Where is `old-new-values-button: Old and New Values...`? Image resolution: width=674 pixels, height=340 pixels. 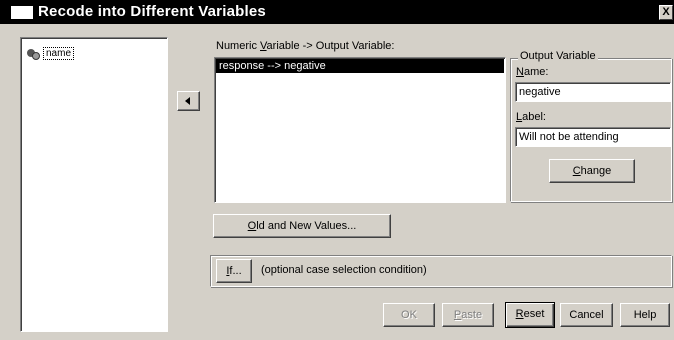
old-new-values-button: Old and New Values... is located at coordinates (302, 226).